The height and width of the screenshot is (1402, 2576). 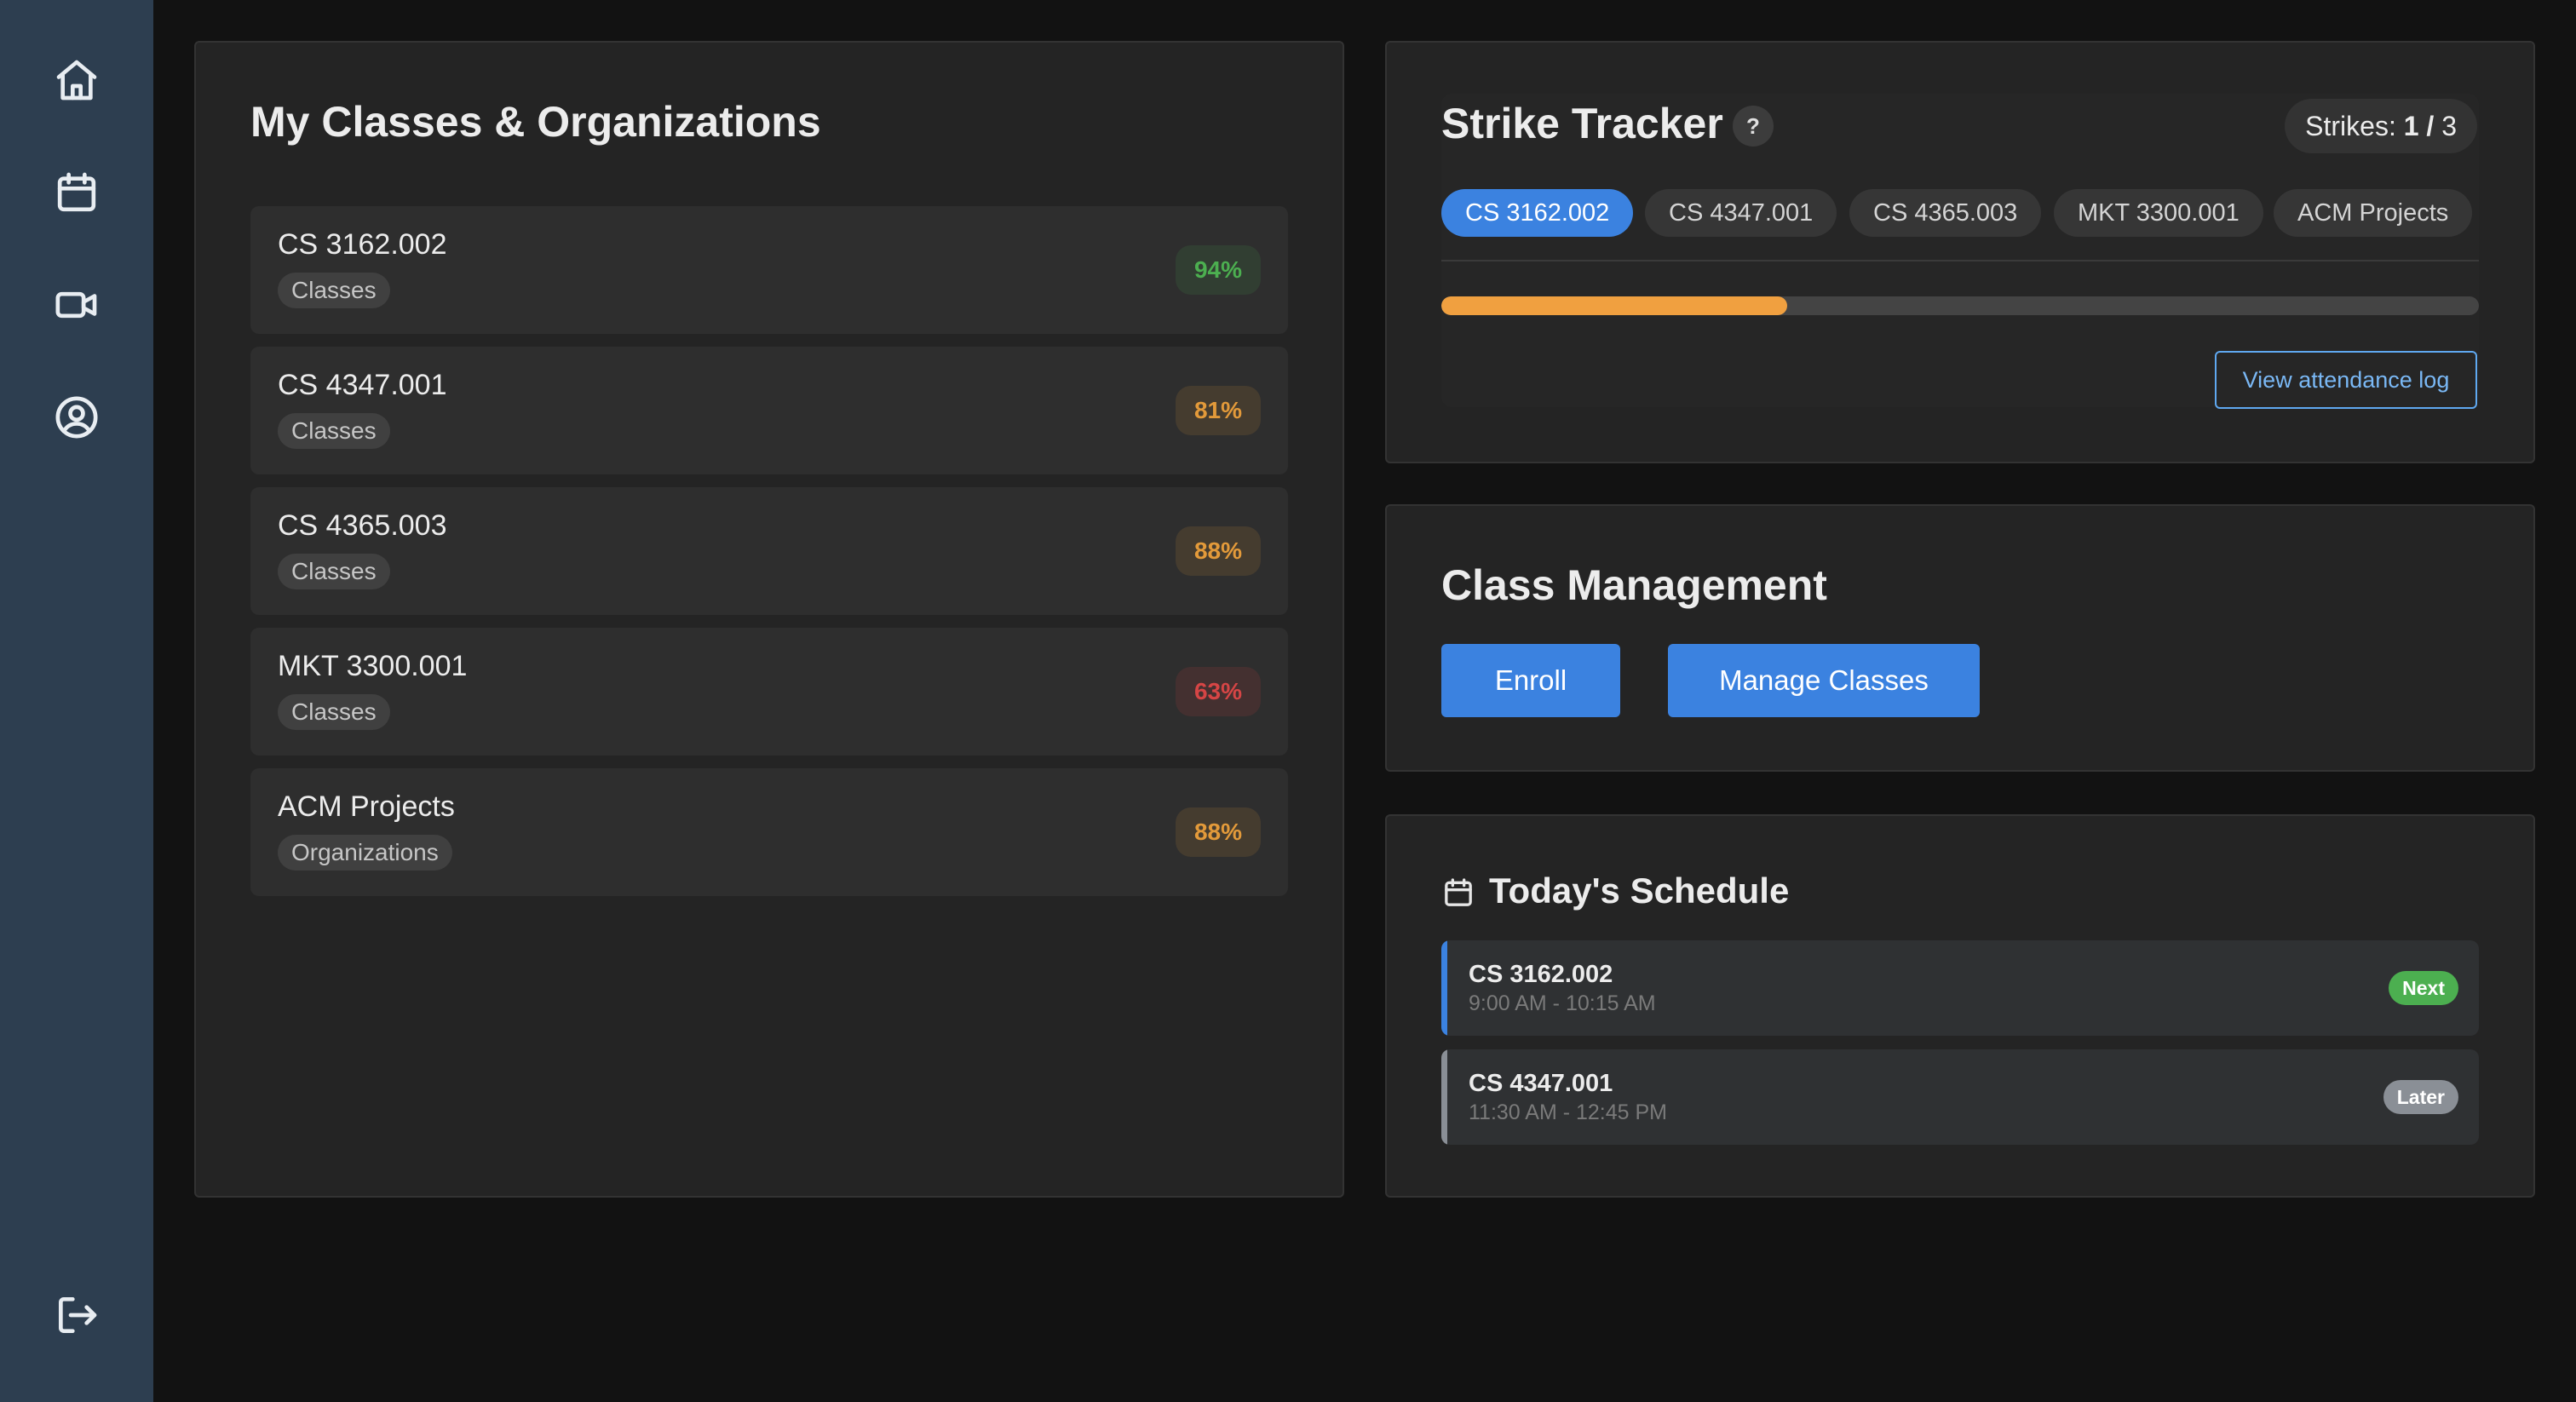 I want to click on nav-home, so click(x=77, y=80).